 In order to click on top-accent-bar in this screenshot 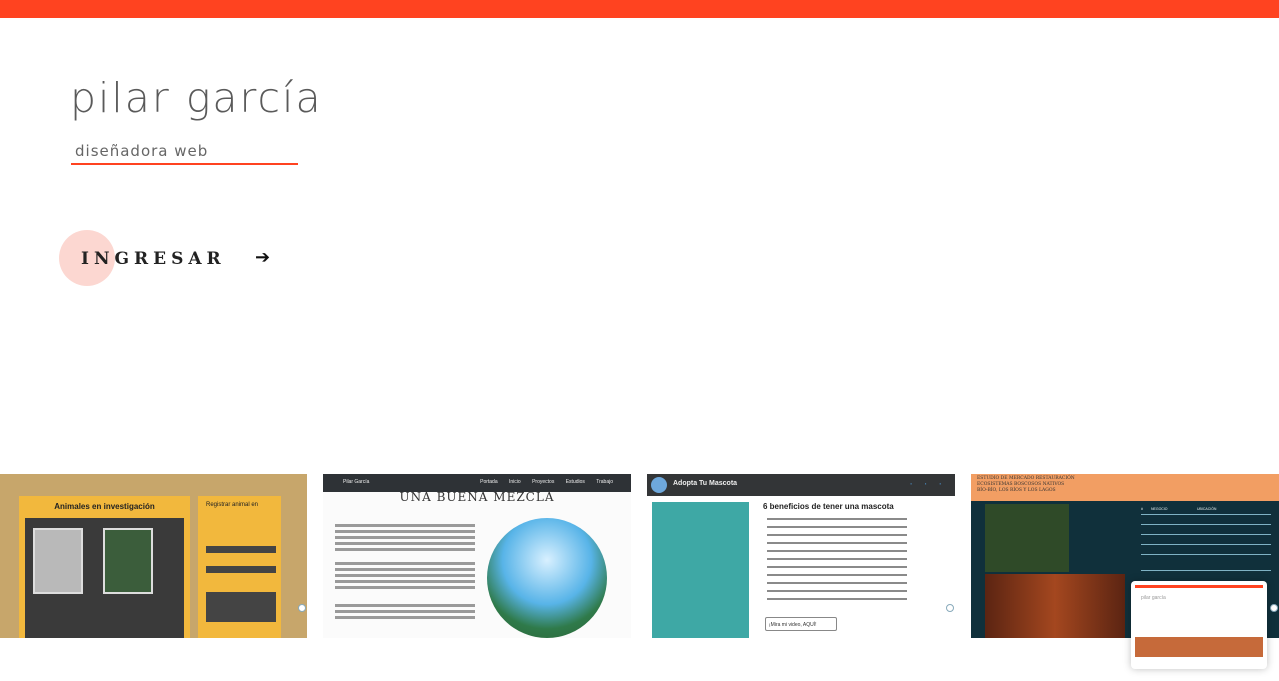, I will do `click(639, 9)`.